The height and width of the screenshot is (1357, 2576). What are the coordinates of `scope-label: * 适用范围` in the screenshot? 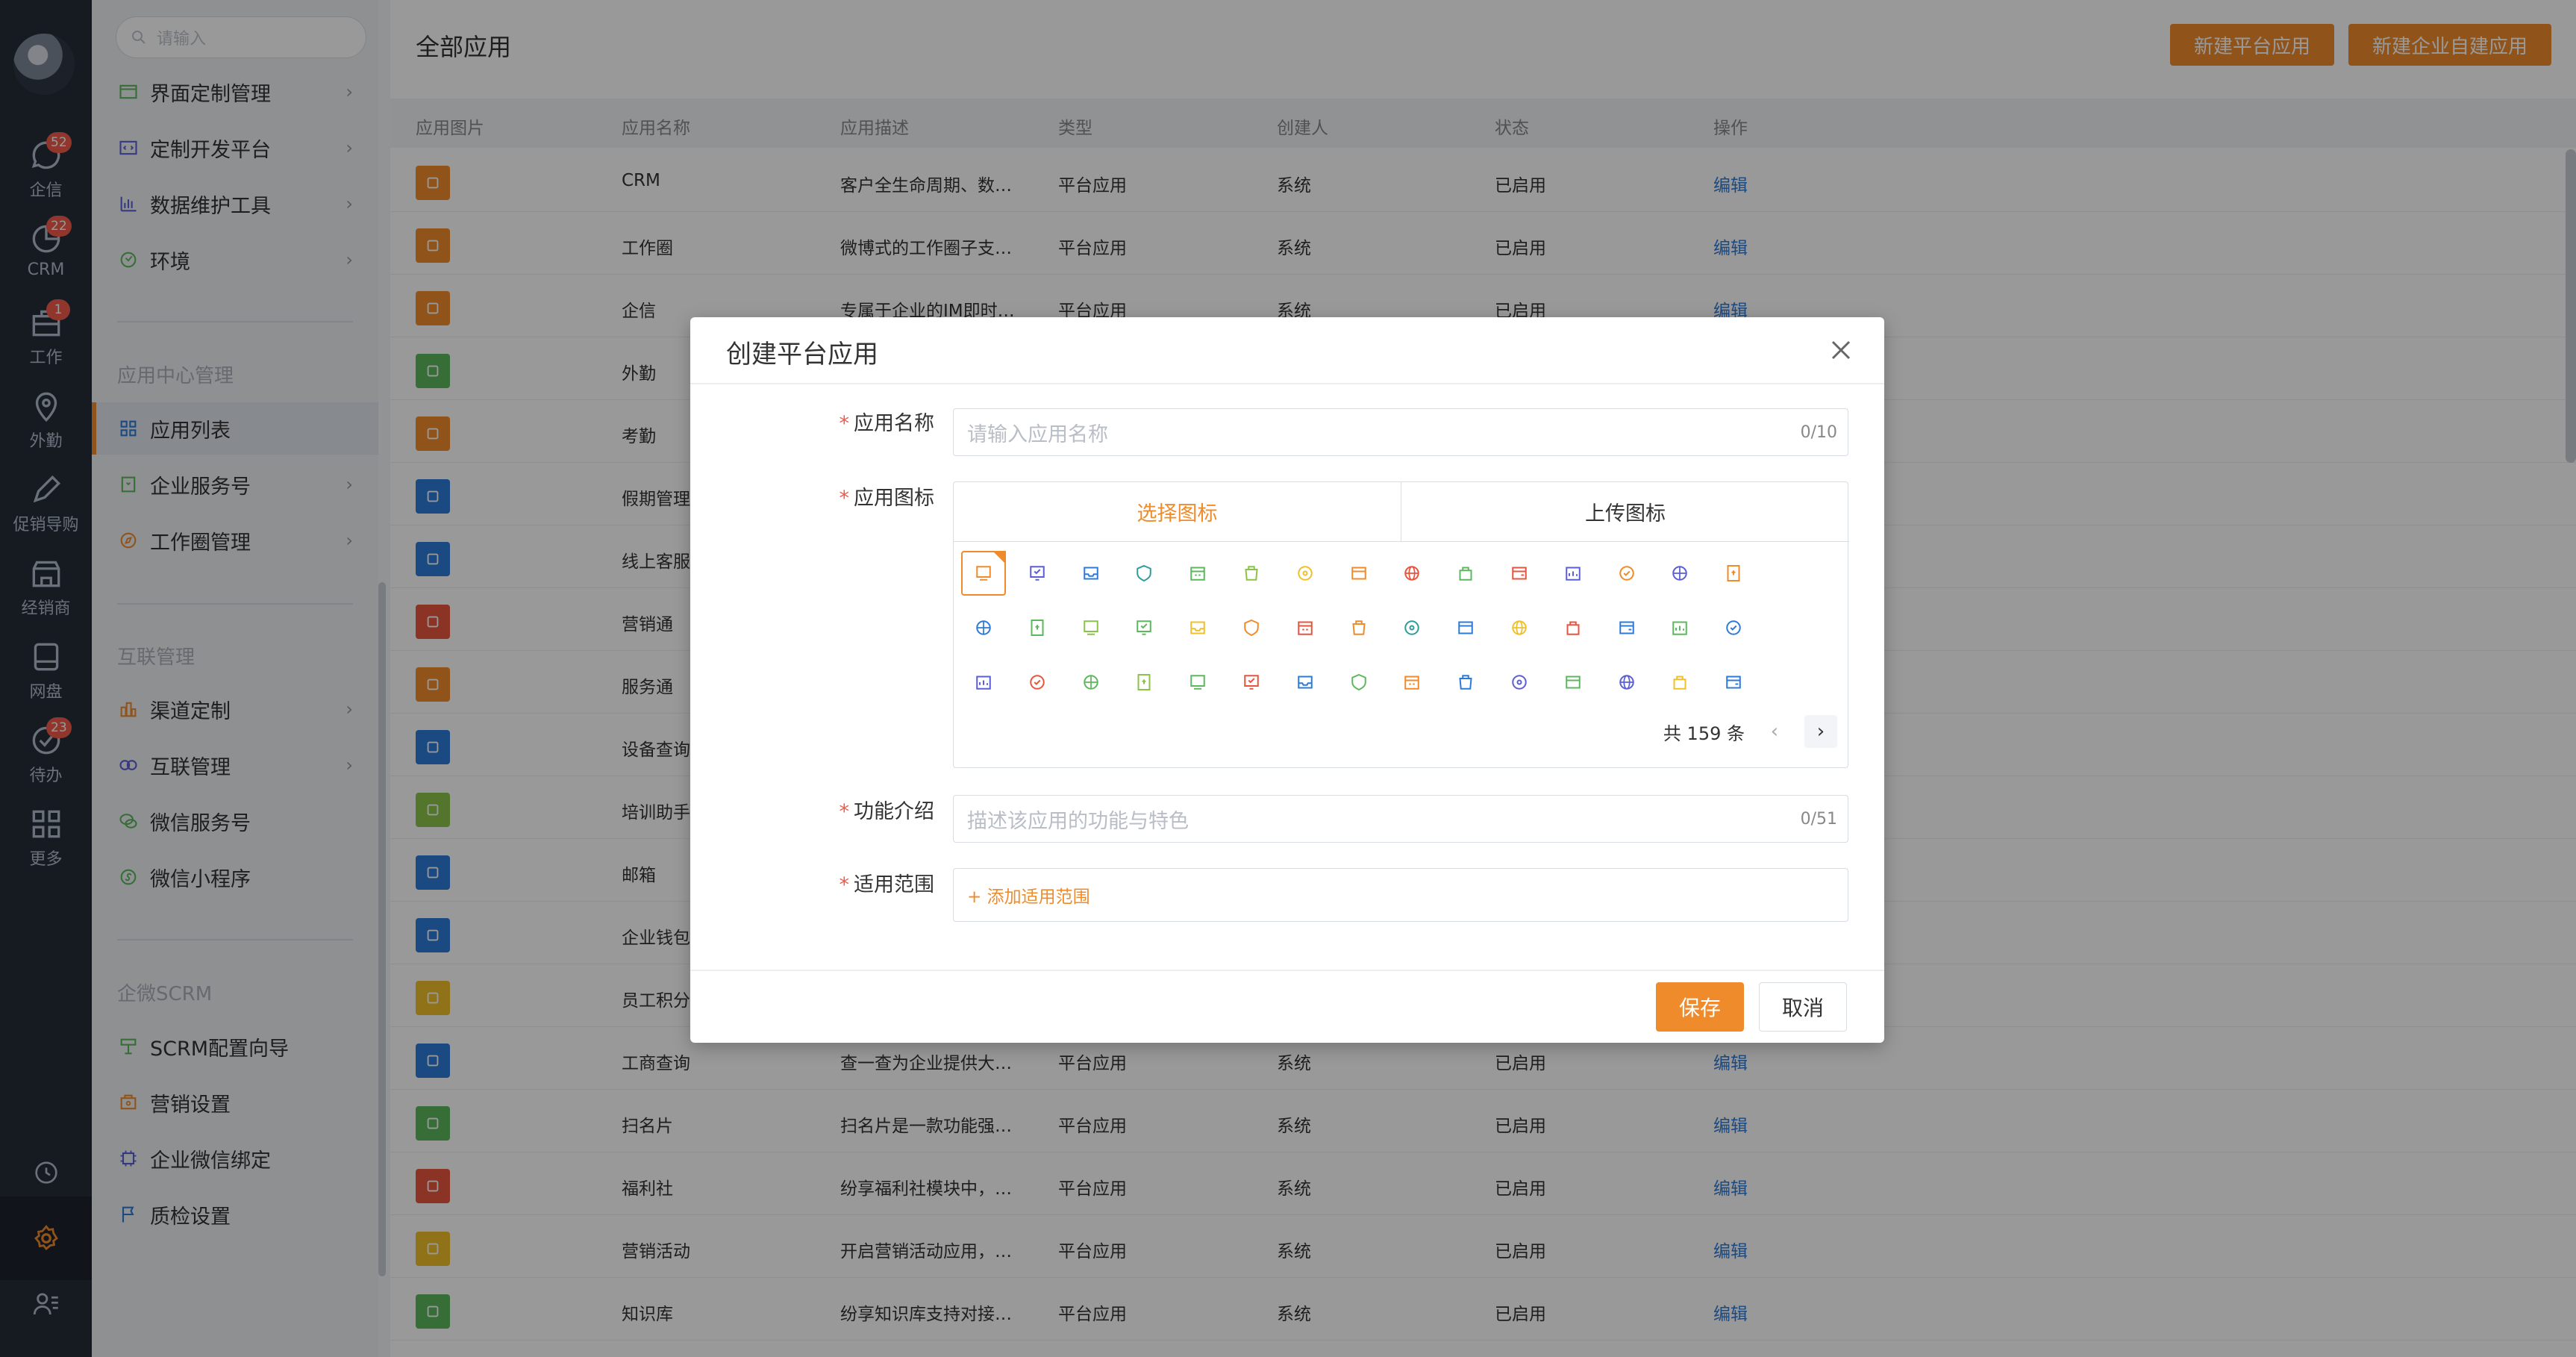 It's located at (887, 882).